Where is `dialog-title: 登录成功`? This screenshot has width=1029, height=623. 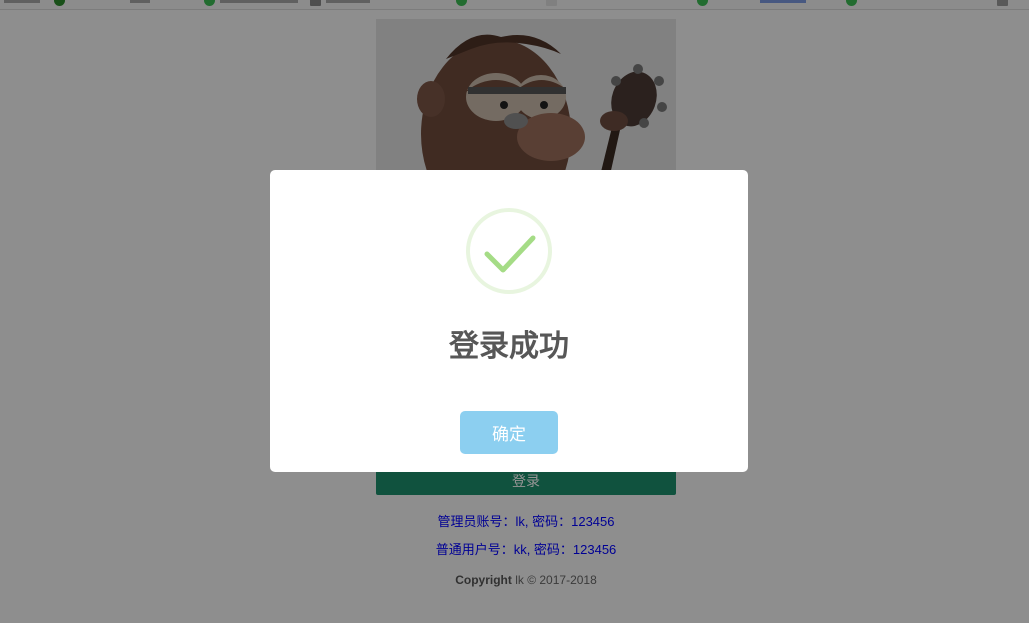 dialog-title: 登录成功 is located at coordinates (509, 346).